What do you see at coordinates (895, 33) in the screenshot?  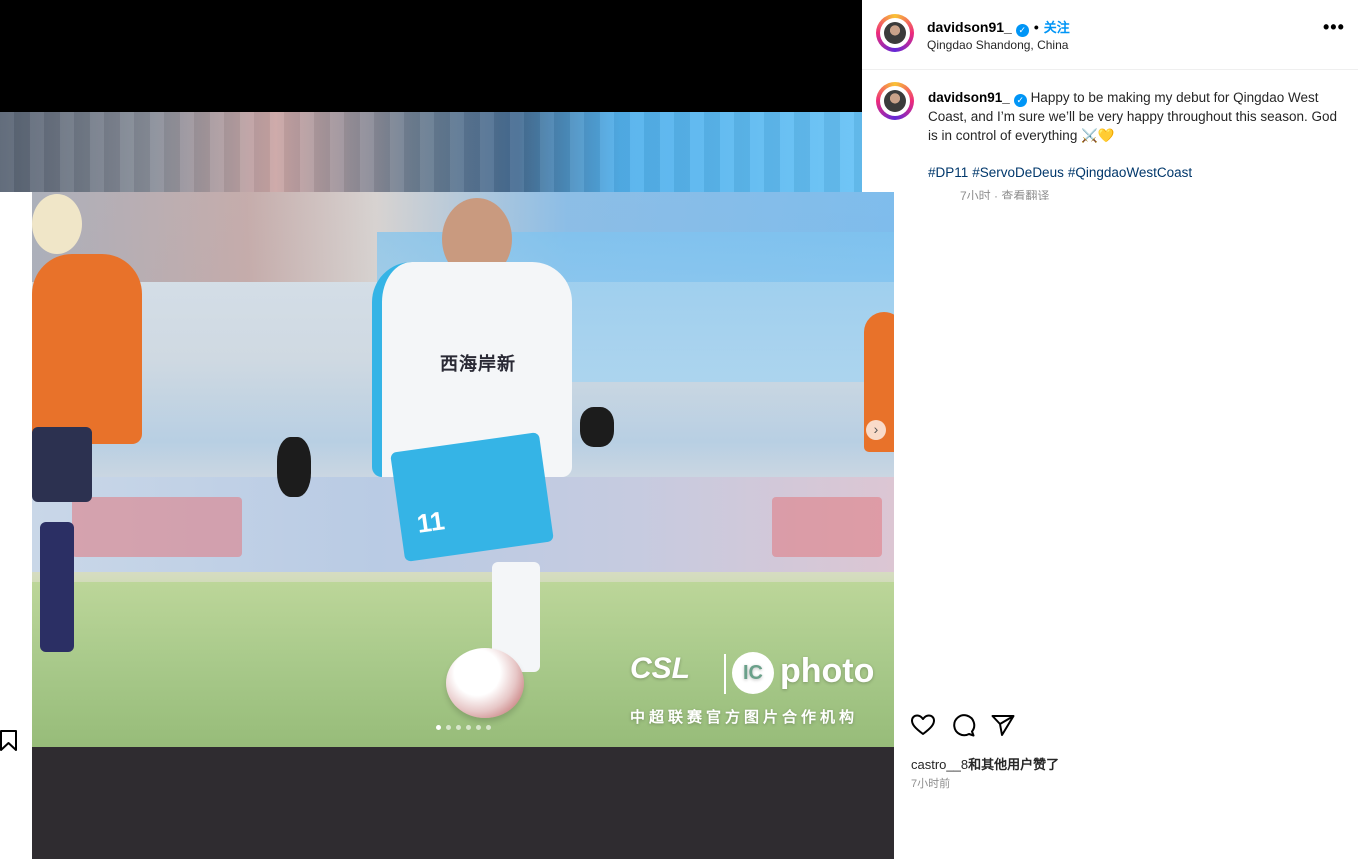 I see `author-avatar` at bounding box center [895, 33].